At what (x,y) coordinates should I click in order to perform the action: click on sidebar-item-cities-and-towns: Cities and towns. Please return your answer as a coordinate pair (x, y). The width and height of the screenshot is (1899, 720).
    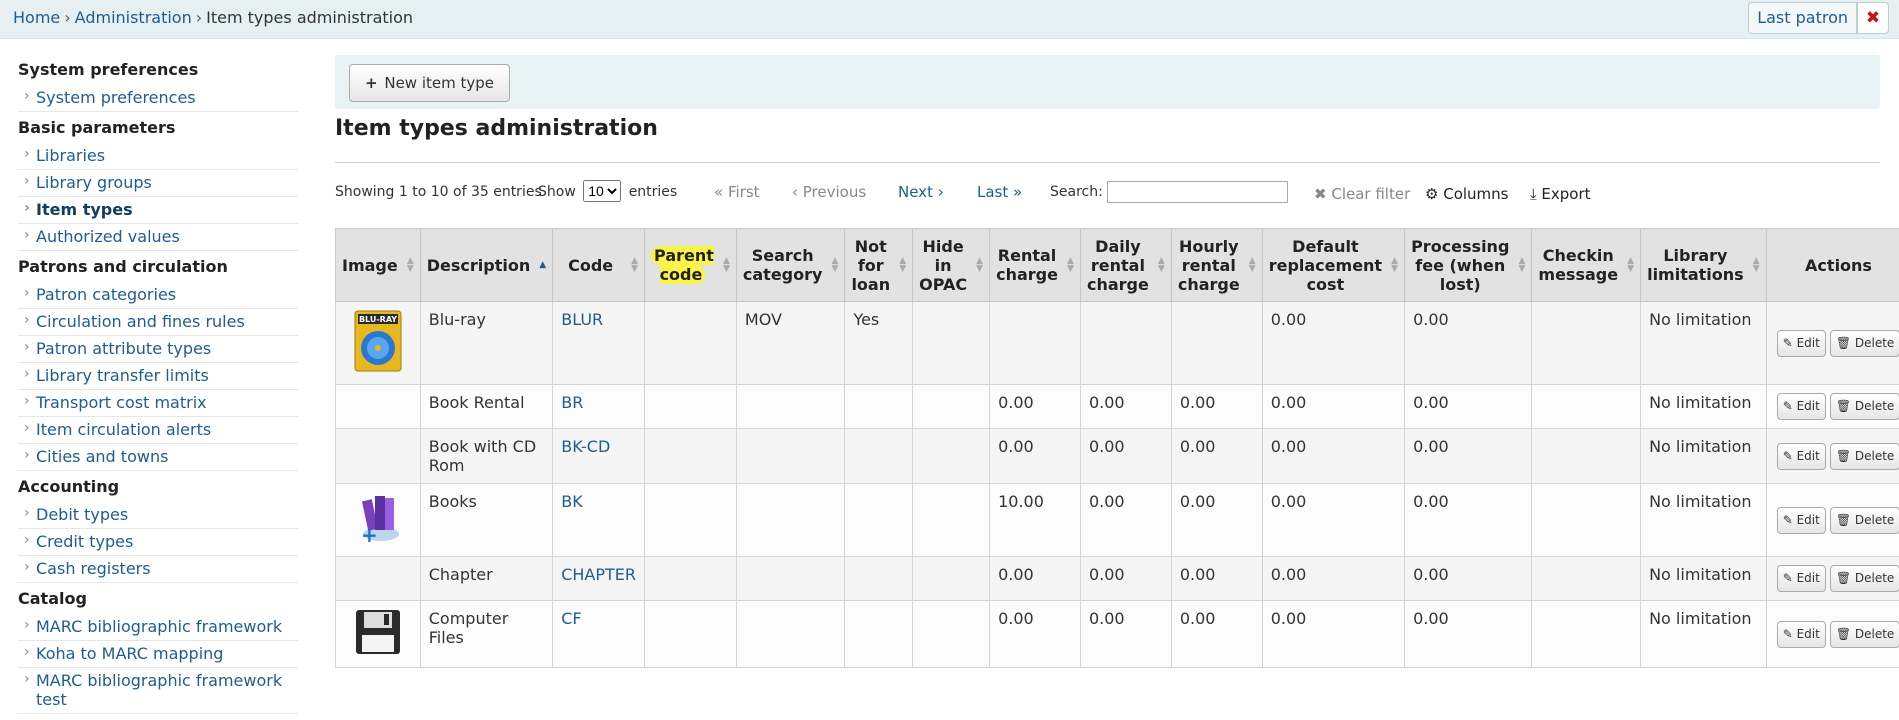
    Looking at the image, I should click on (158, 457).